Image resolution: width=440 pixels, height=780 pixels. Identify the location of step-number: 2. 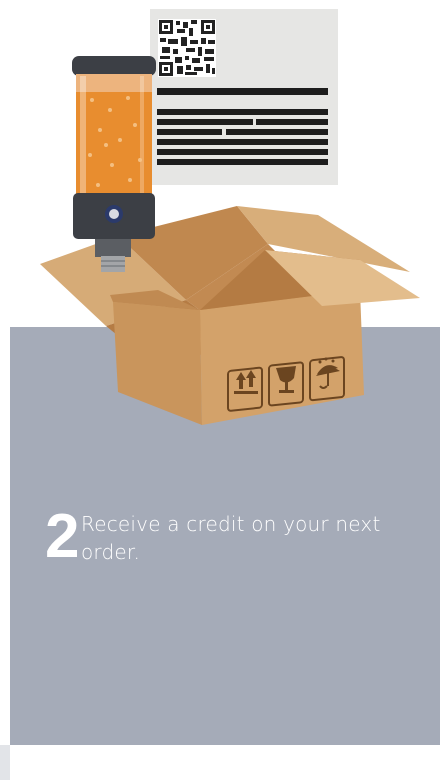
(62, 536).